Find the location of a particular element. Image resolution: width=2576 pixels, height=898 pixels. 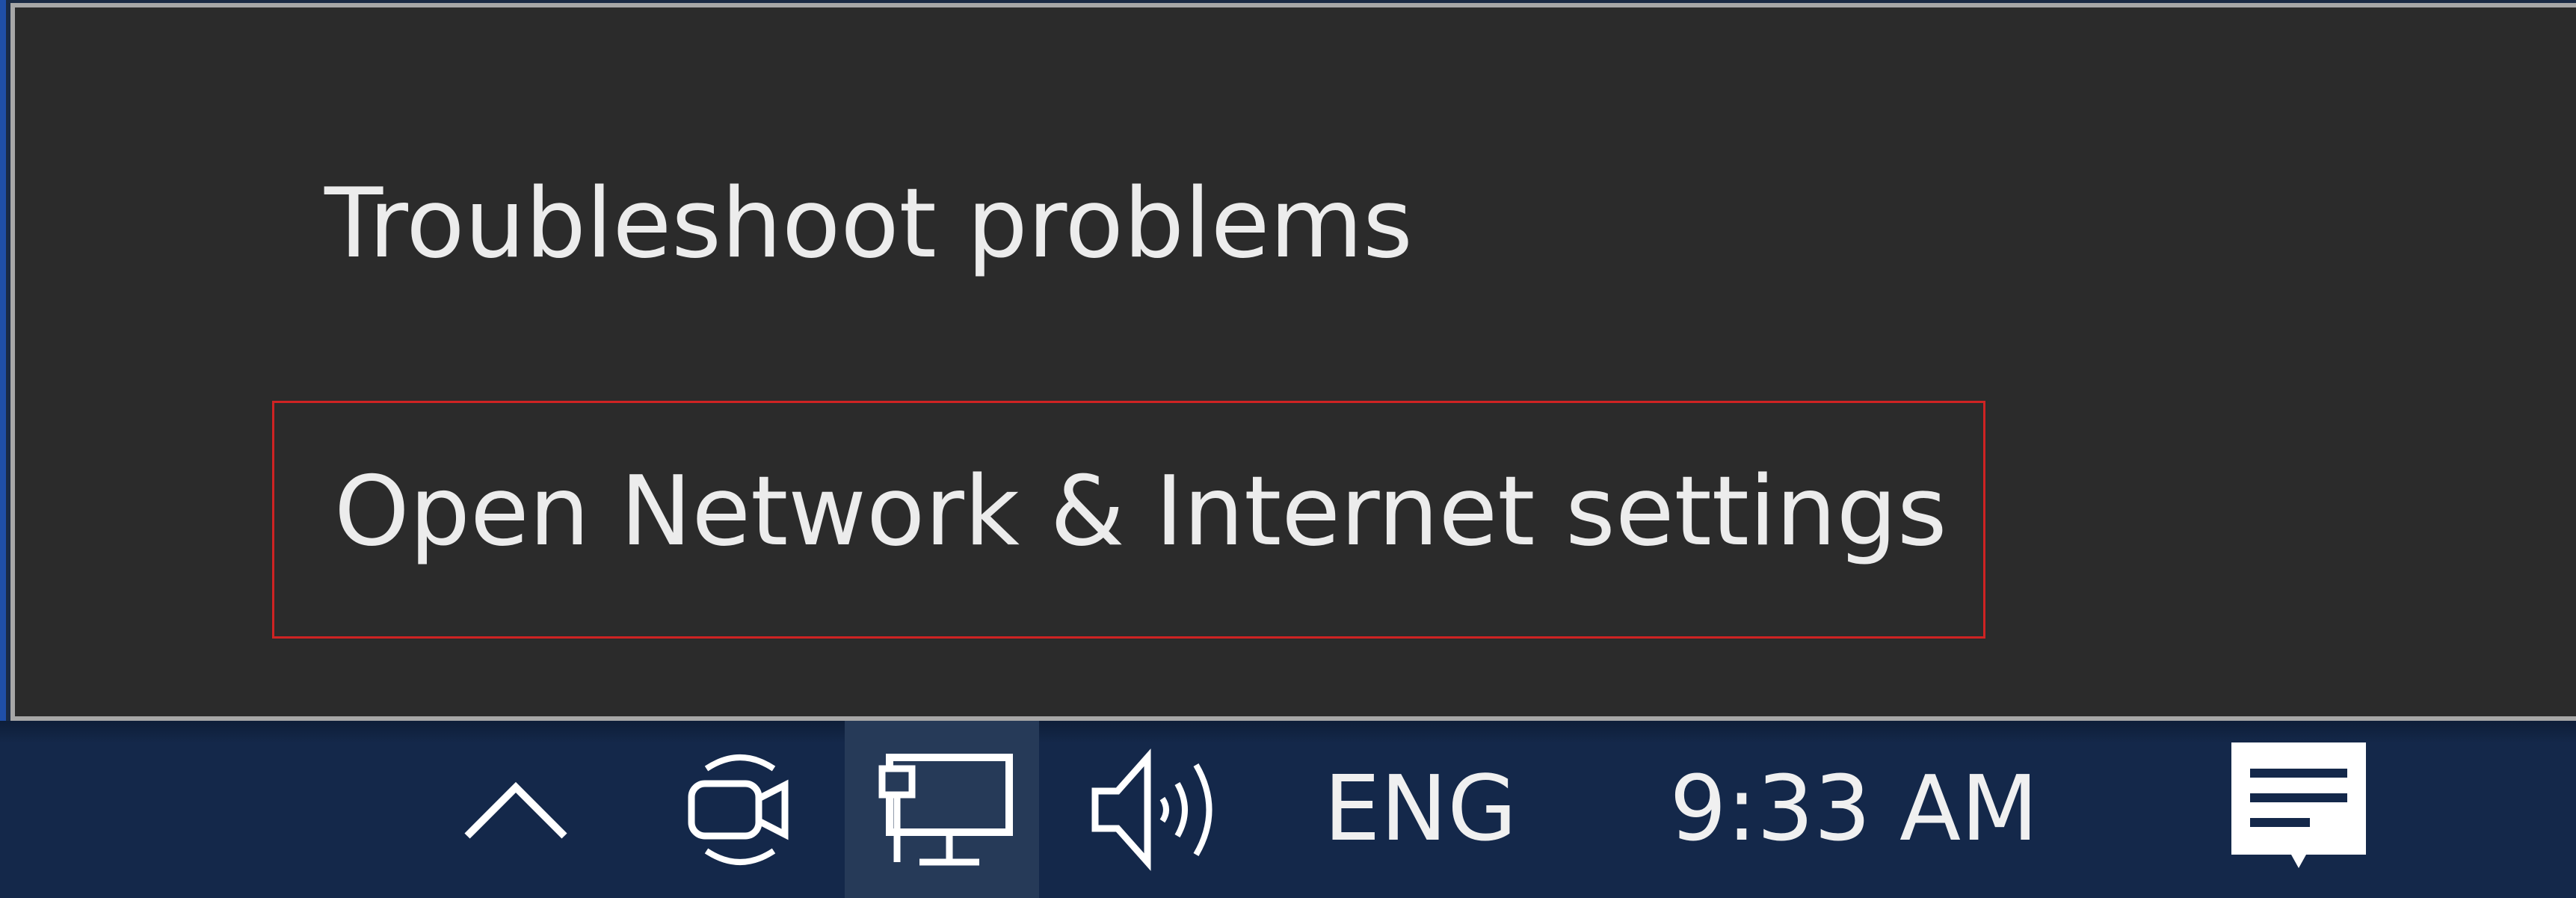

volume-icon is located at coordinates (1151, 810).